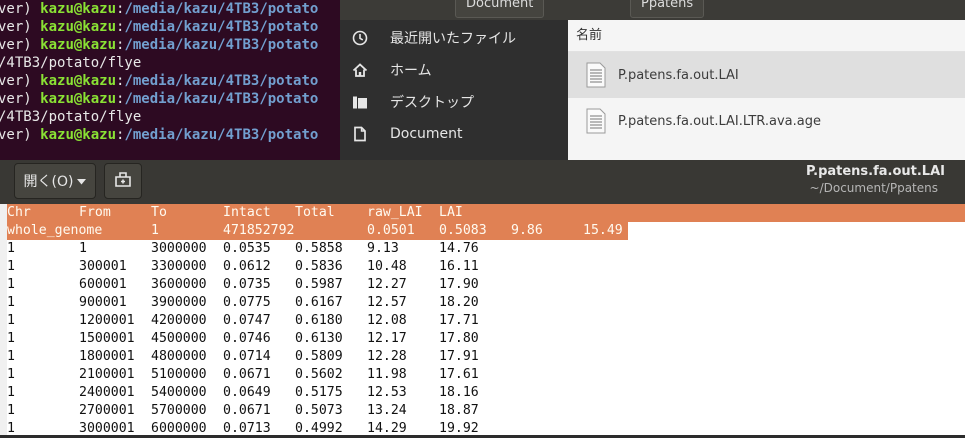  What do you see at coordinates (107, 338) in the screenshot?
I see `table-cell: 1500001` at bounding box center [107, 338].